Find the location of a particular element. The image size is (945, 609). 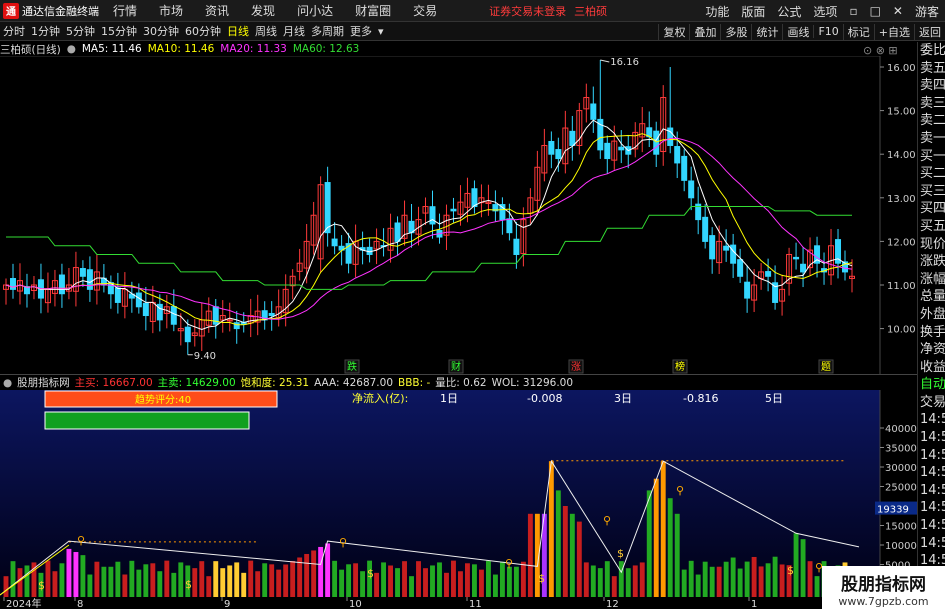

tool-mark: 标记 is located at coordinates (858, 31).